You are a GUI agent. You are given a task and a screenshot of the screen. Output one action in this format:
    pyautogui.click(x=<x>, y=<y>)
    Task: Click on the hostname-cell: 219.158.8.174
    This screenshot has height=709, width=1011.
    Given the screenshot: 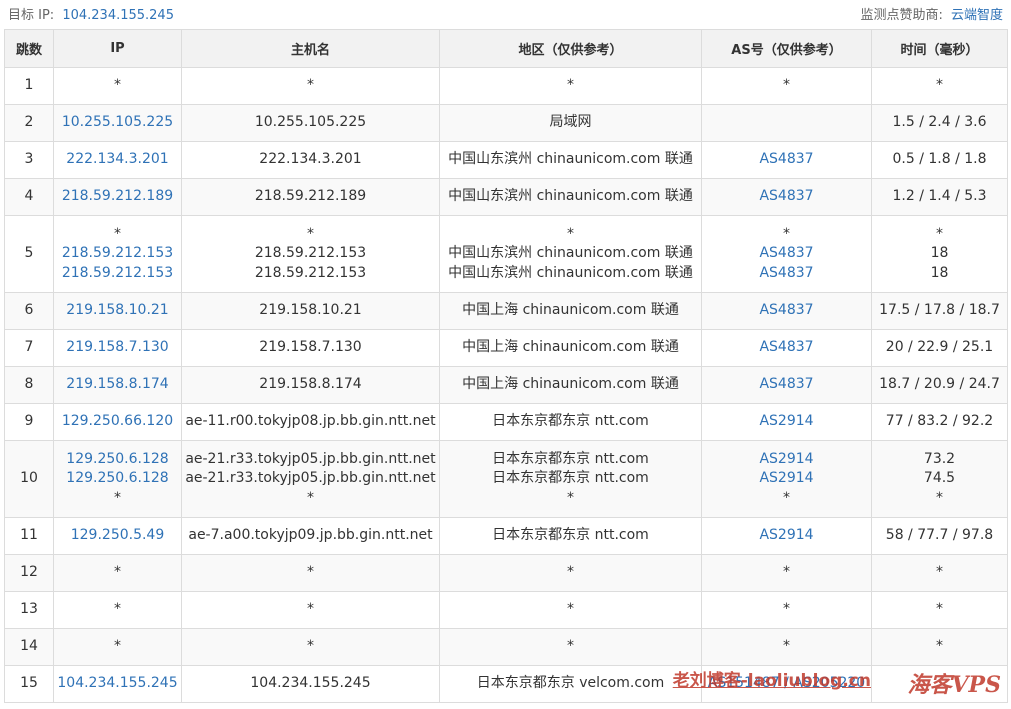 What is the action you would take?
    pyautogui.click(x=310, y=385)
    